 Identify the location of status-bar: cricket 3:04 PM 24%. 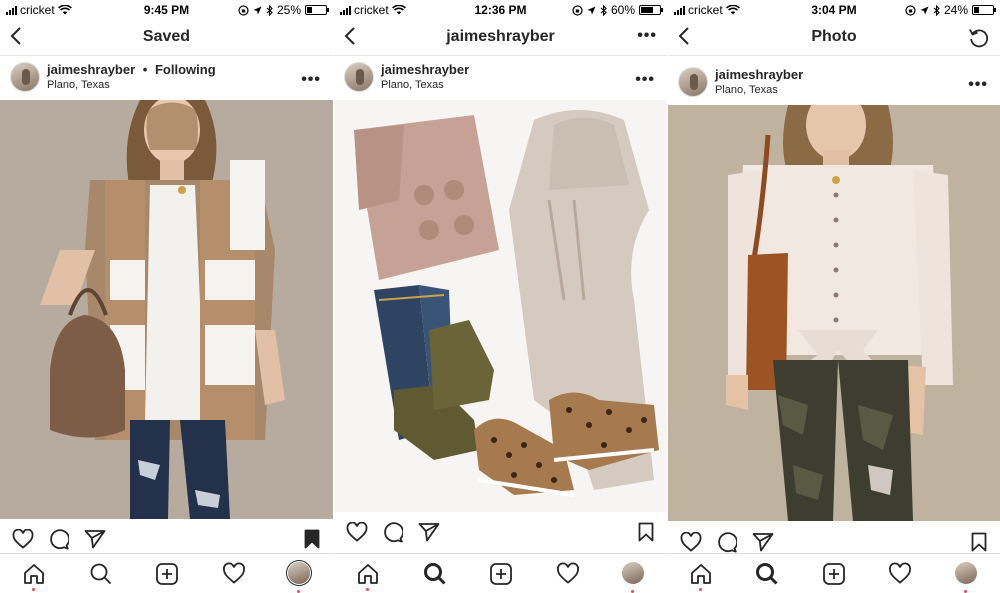
(834, 10).